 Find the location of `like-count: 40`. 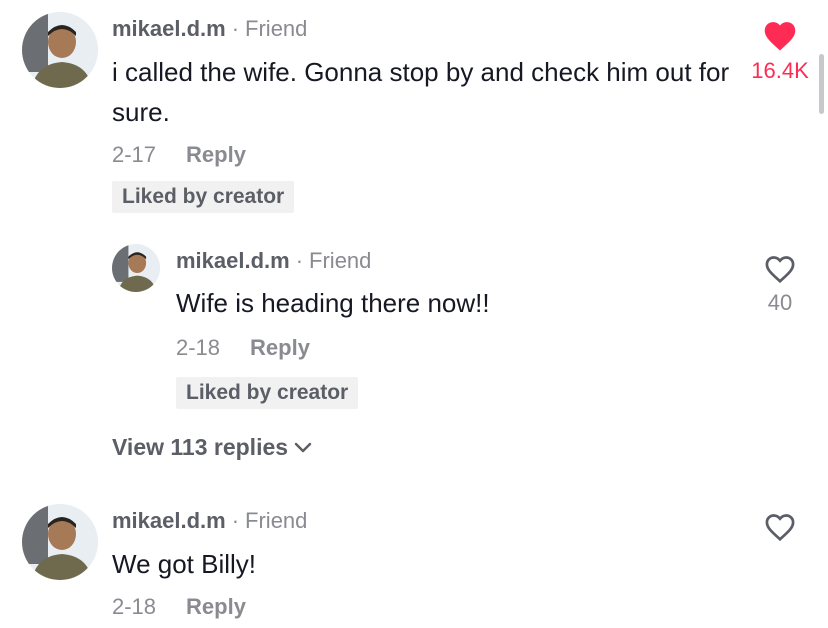

like-count: 40 is located at coordinates (780, 302).